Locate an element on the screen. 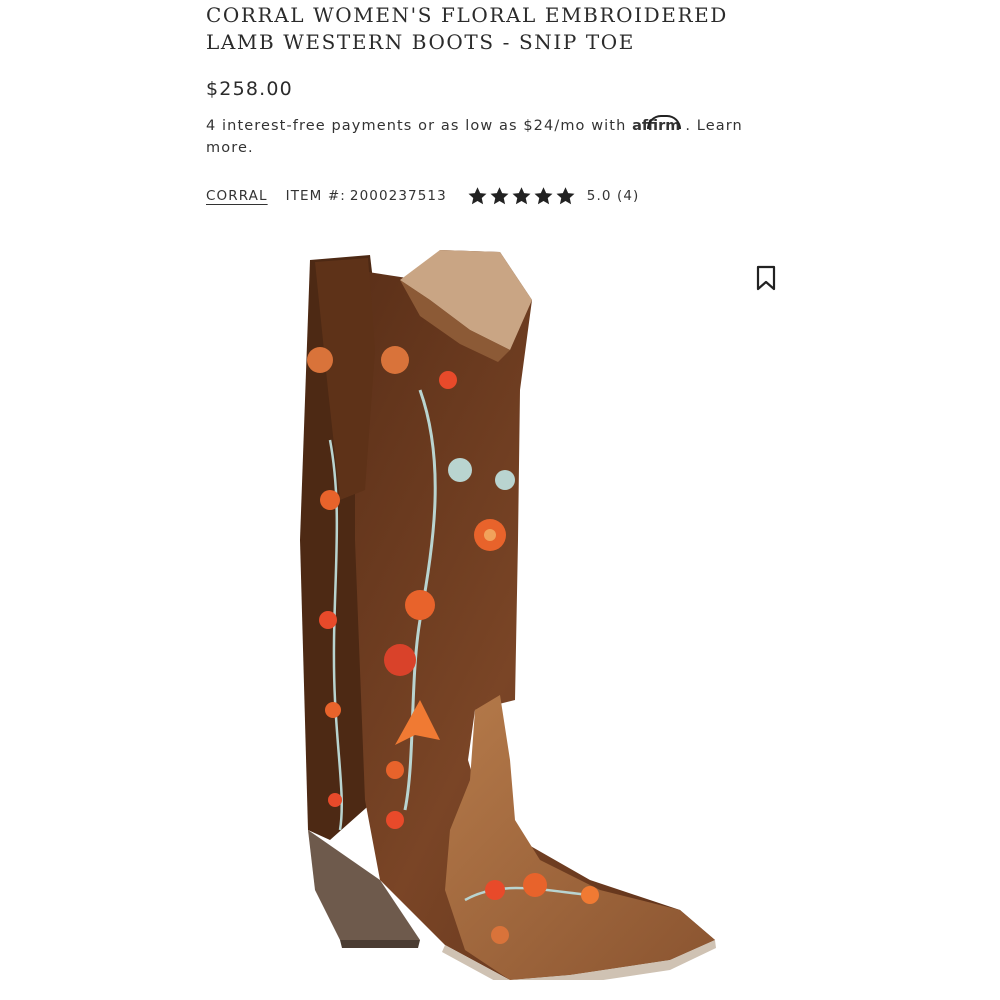  bookmark-icon is located at coordinates (766, 278).